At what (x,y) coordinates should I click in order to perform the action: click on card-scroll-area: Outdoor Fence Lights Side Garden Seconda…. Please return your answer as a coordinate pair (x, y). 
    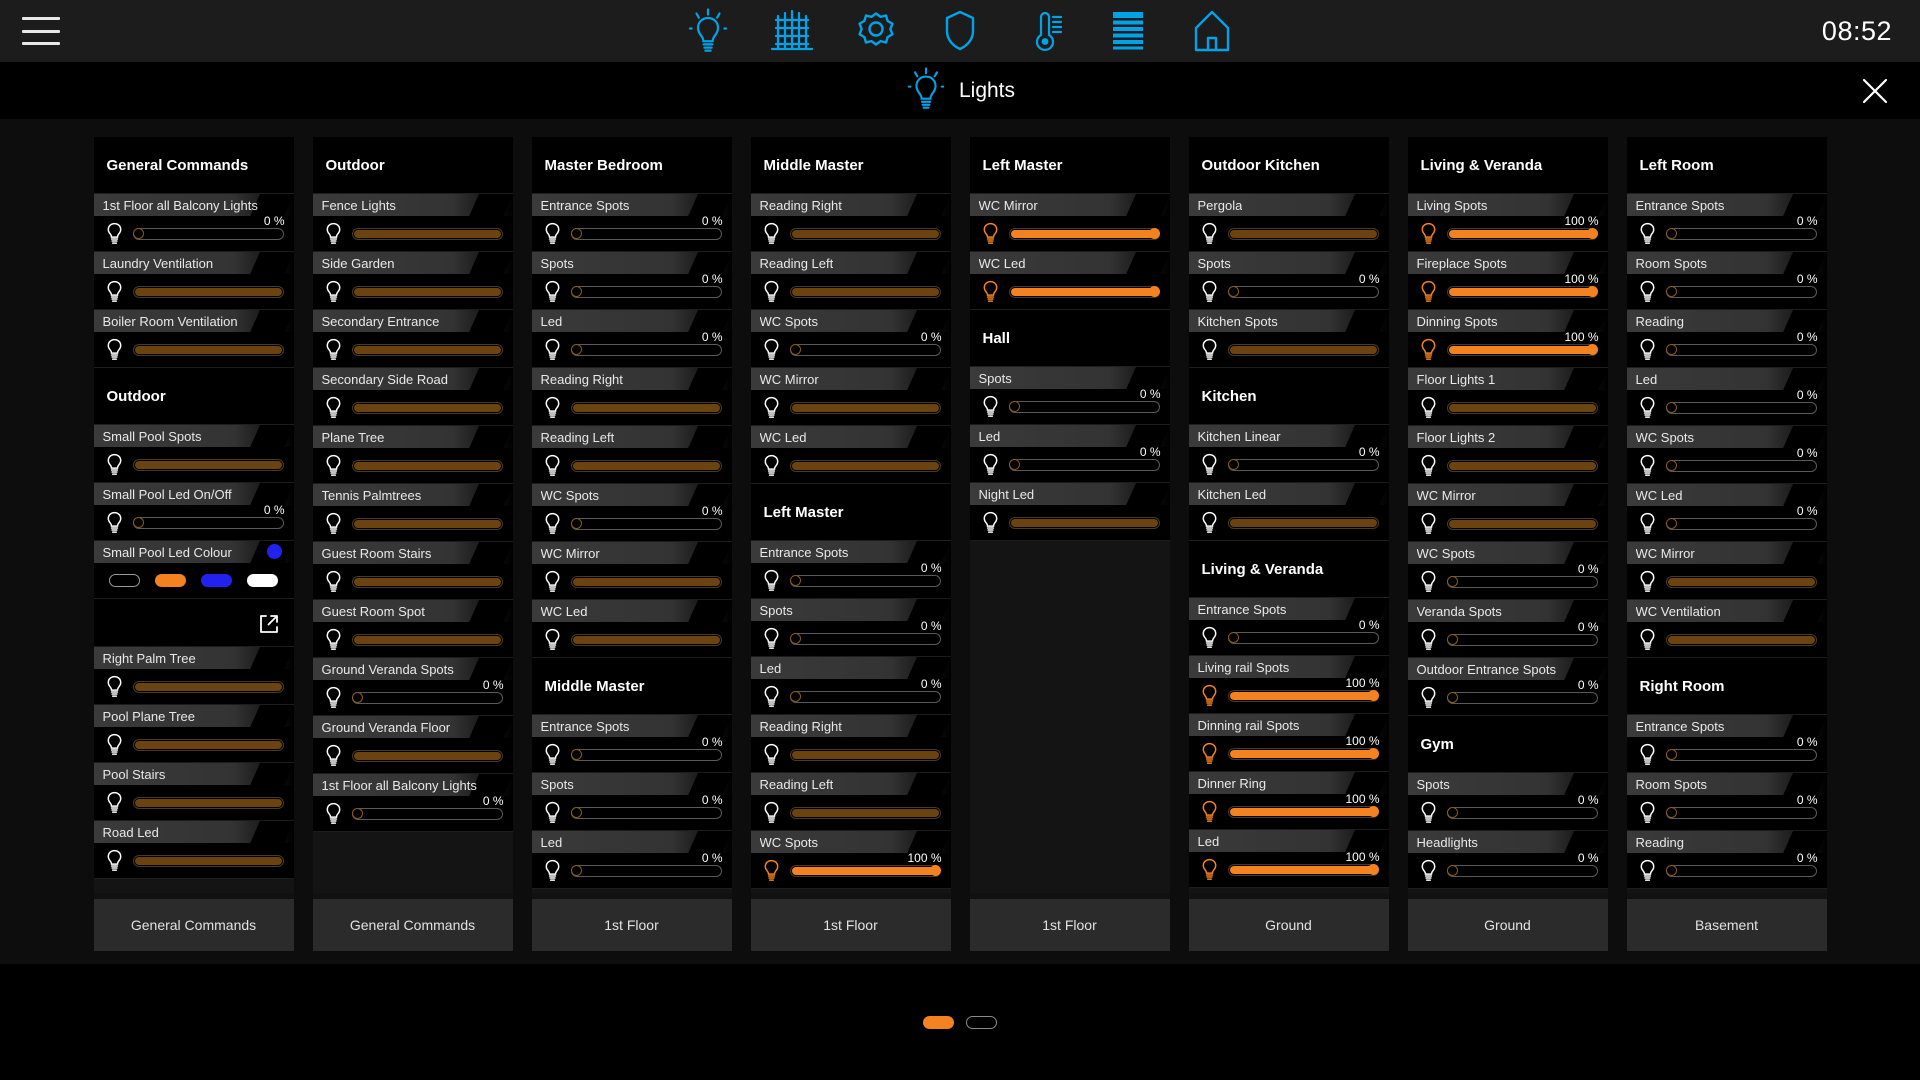
    Looking at the image, I should click on (412, 515).